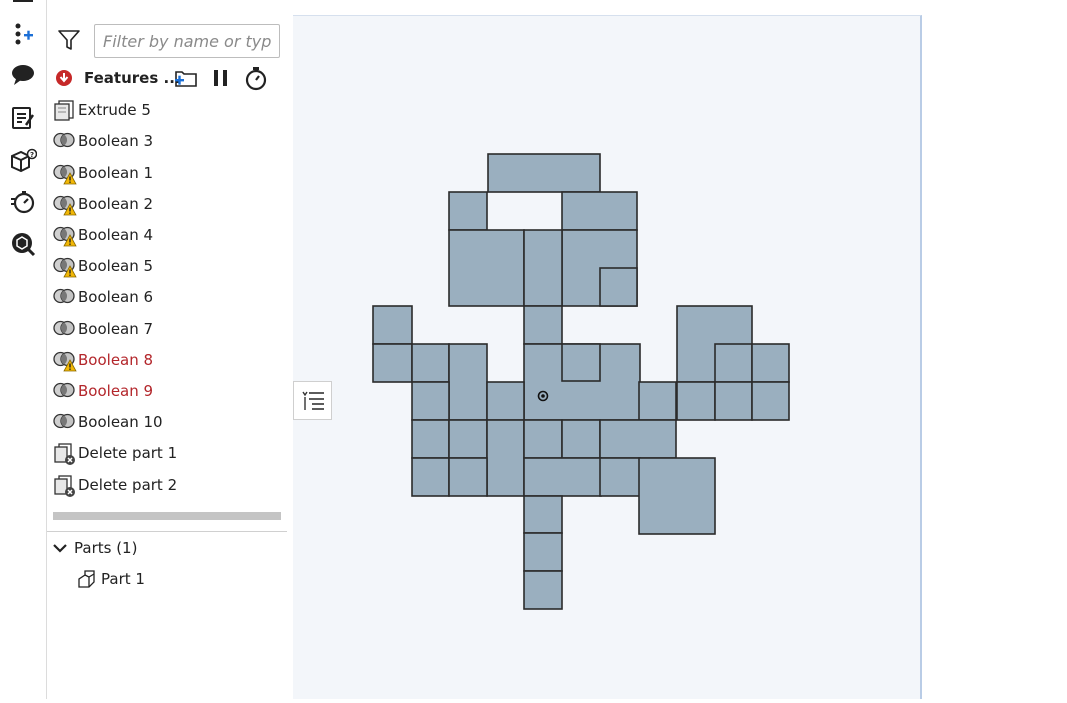 This screenshot has width=1067, height=703. What do you see at coordinates (116, 391) in the screenshot?
I see `feature-item-label: Boolean 9` at bounding box center [116, 391].